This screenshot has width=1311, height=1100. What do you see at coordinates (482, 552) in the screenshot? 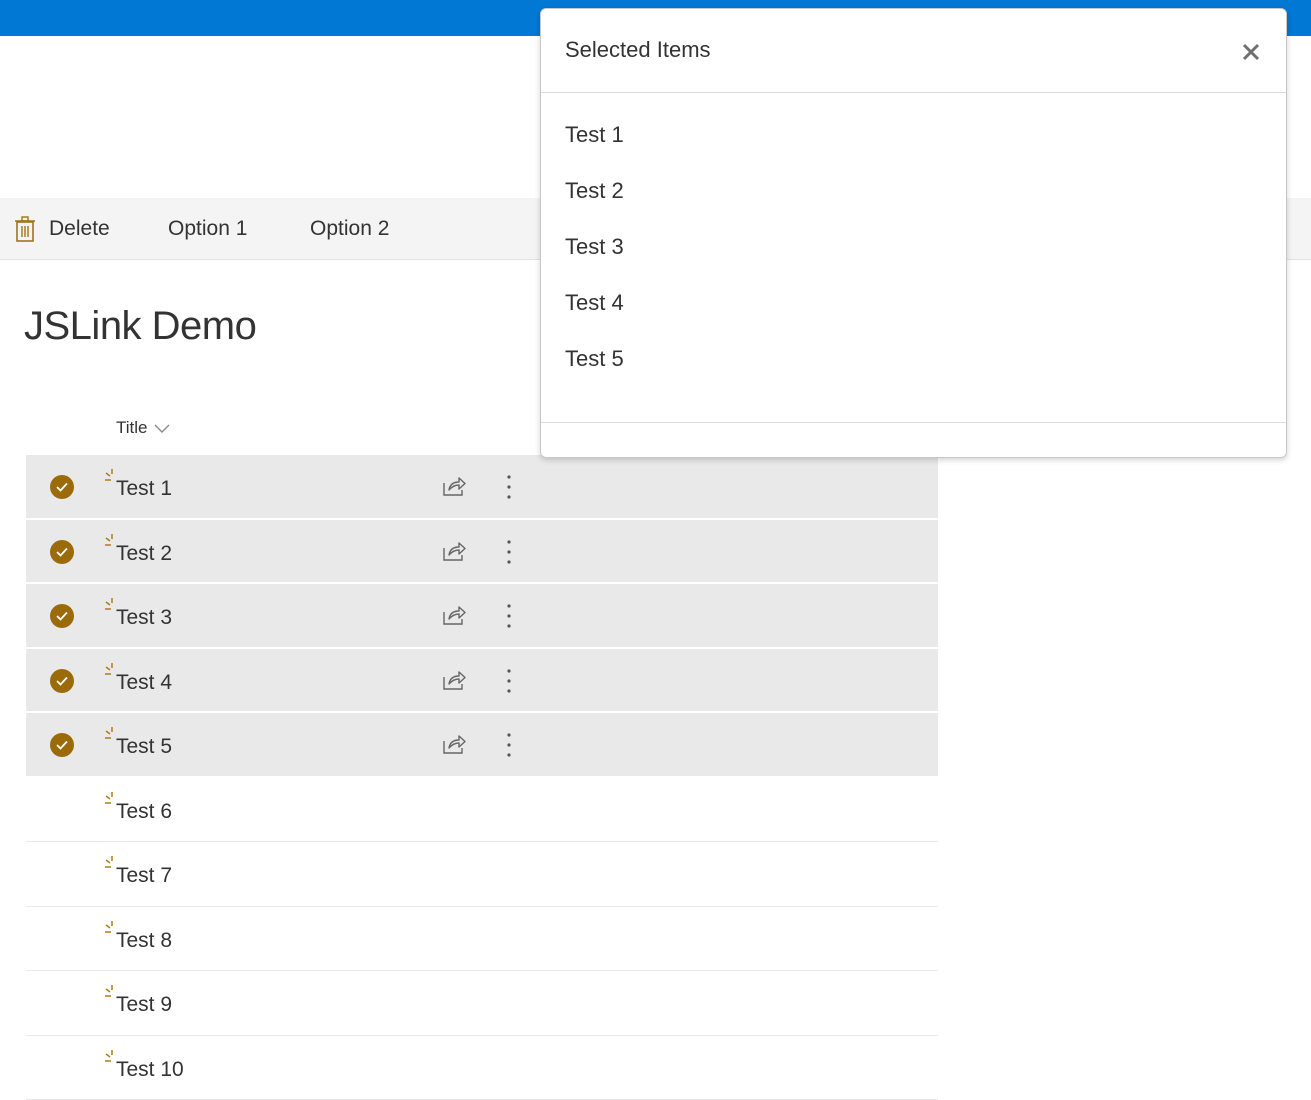
I see `list-row: Test 2` at bounding box center [482, 552].